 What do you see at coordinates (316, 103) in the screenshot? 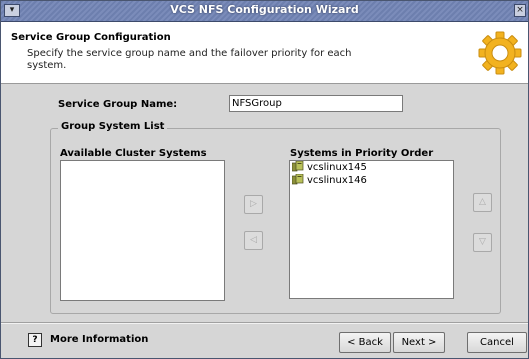
I see `service-group-name-input` at bounding box center [316, 103].